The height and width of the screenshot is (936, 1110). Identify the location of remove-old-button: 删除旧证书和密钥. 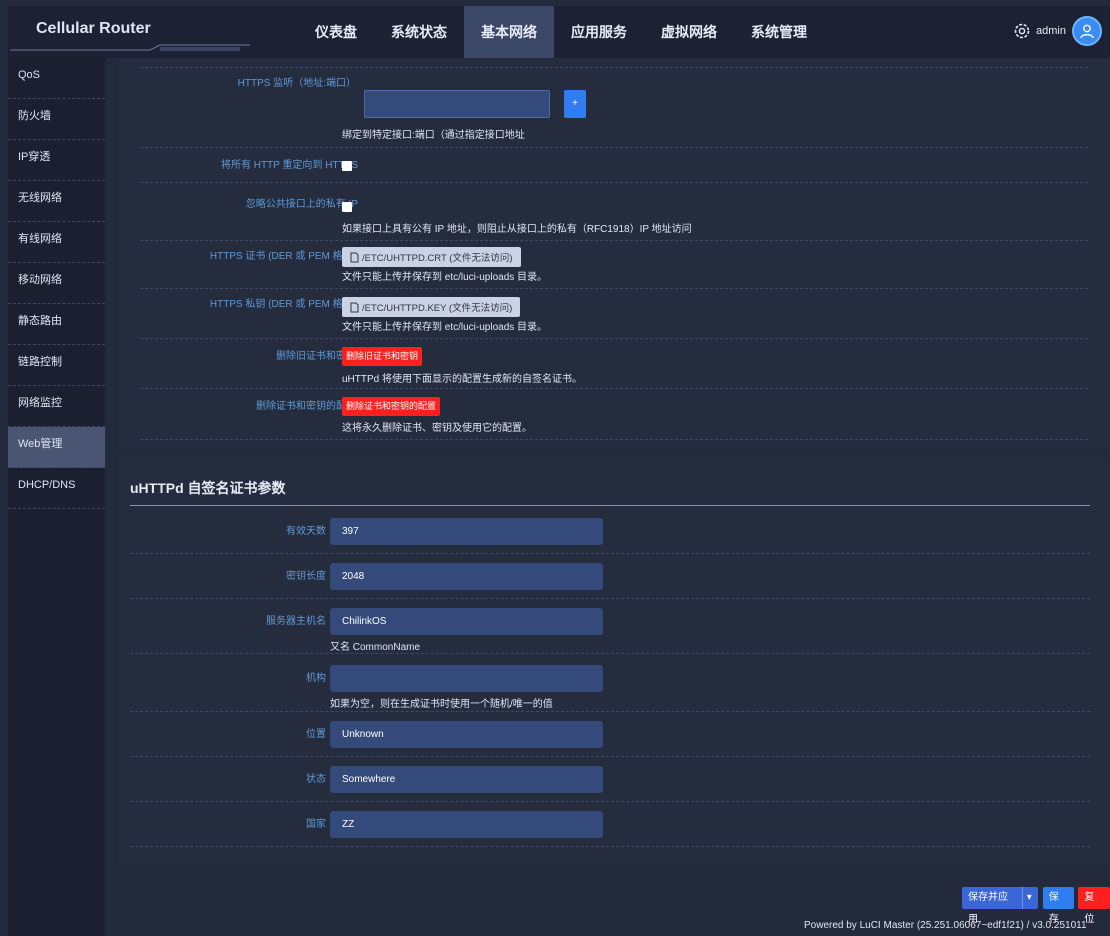
(382, 356).